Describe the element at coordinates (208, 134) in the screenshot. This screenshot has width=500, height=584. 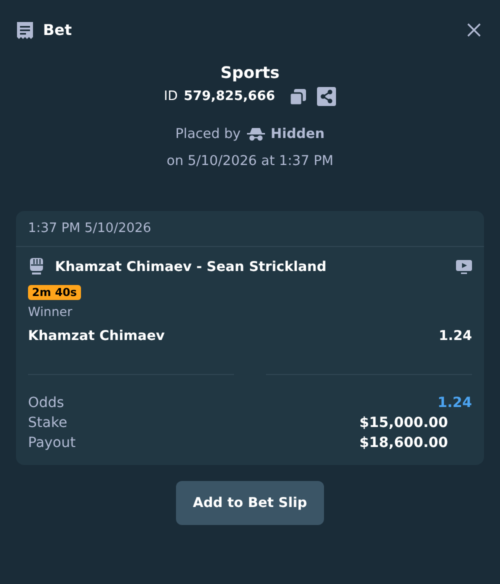
I see `placed-by-label: Placed by` at that location.